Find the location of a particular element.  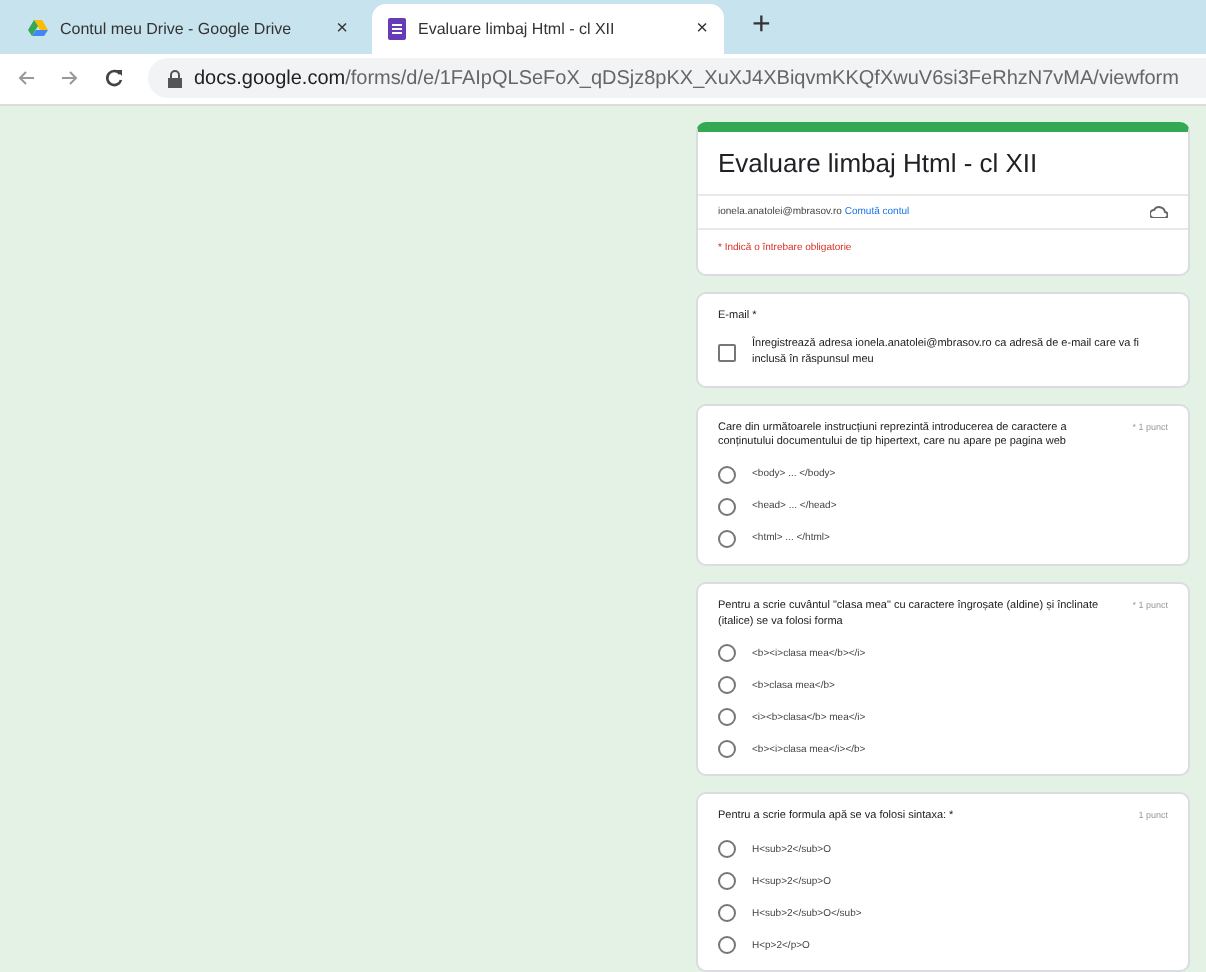

cloud-icon is located at coordinates (1159, 211).